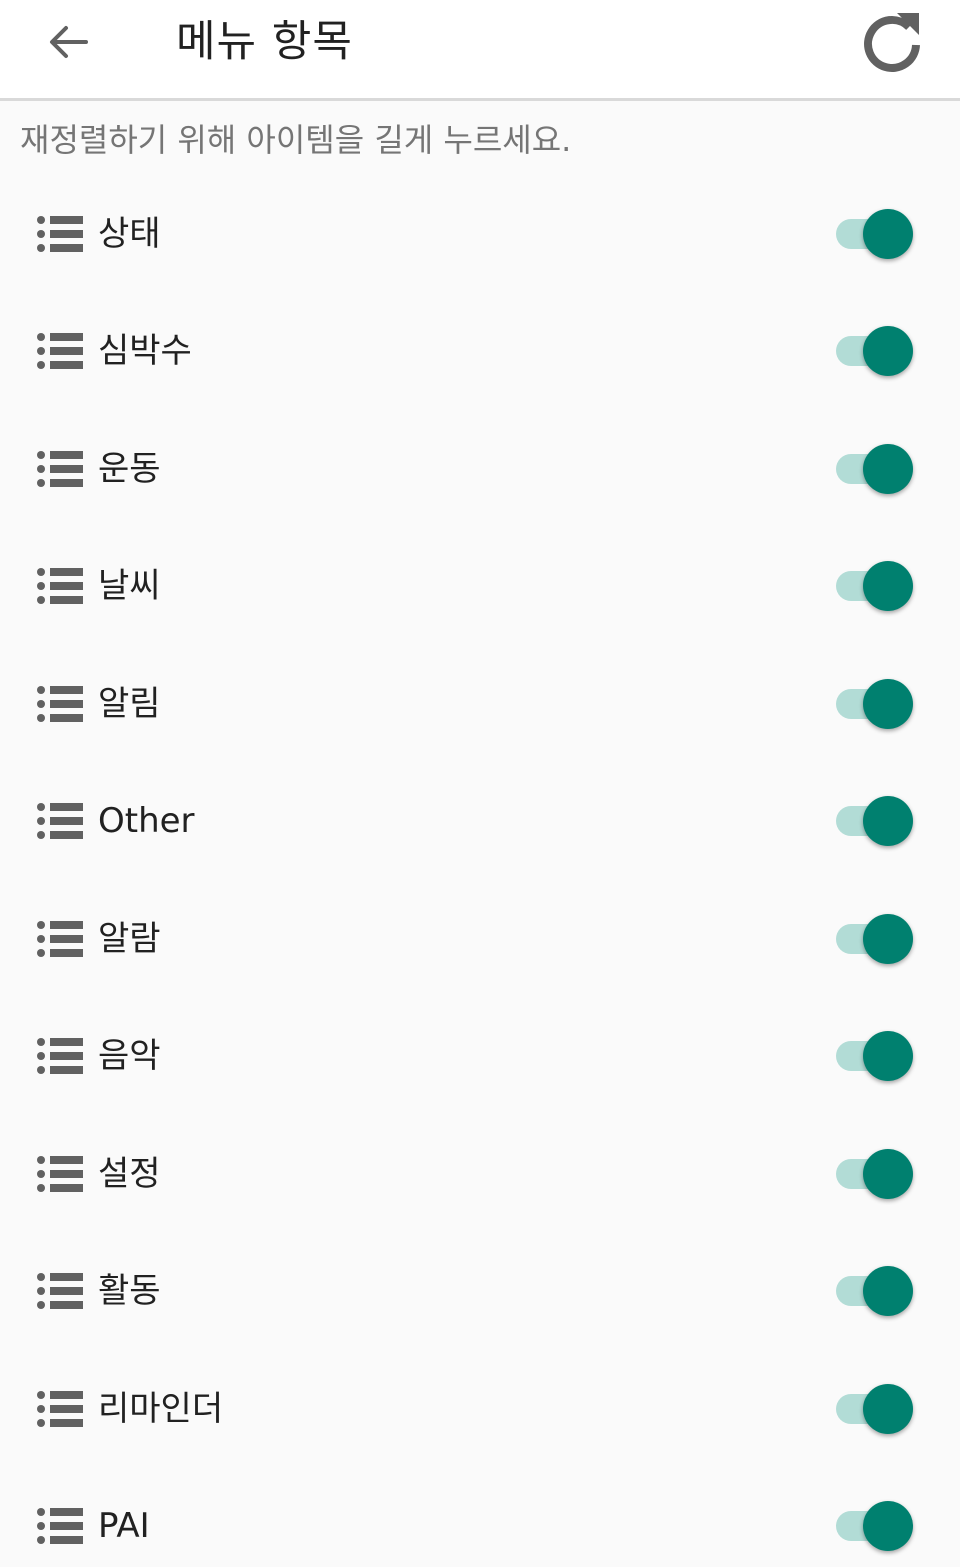 Image resolution: width=960 pixels, height=1567 pixels. What do you see at coordinates (124, 1526) in the screenshot?
I see `menu-item-label: PAI` at bounding box center [124, 1526].